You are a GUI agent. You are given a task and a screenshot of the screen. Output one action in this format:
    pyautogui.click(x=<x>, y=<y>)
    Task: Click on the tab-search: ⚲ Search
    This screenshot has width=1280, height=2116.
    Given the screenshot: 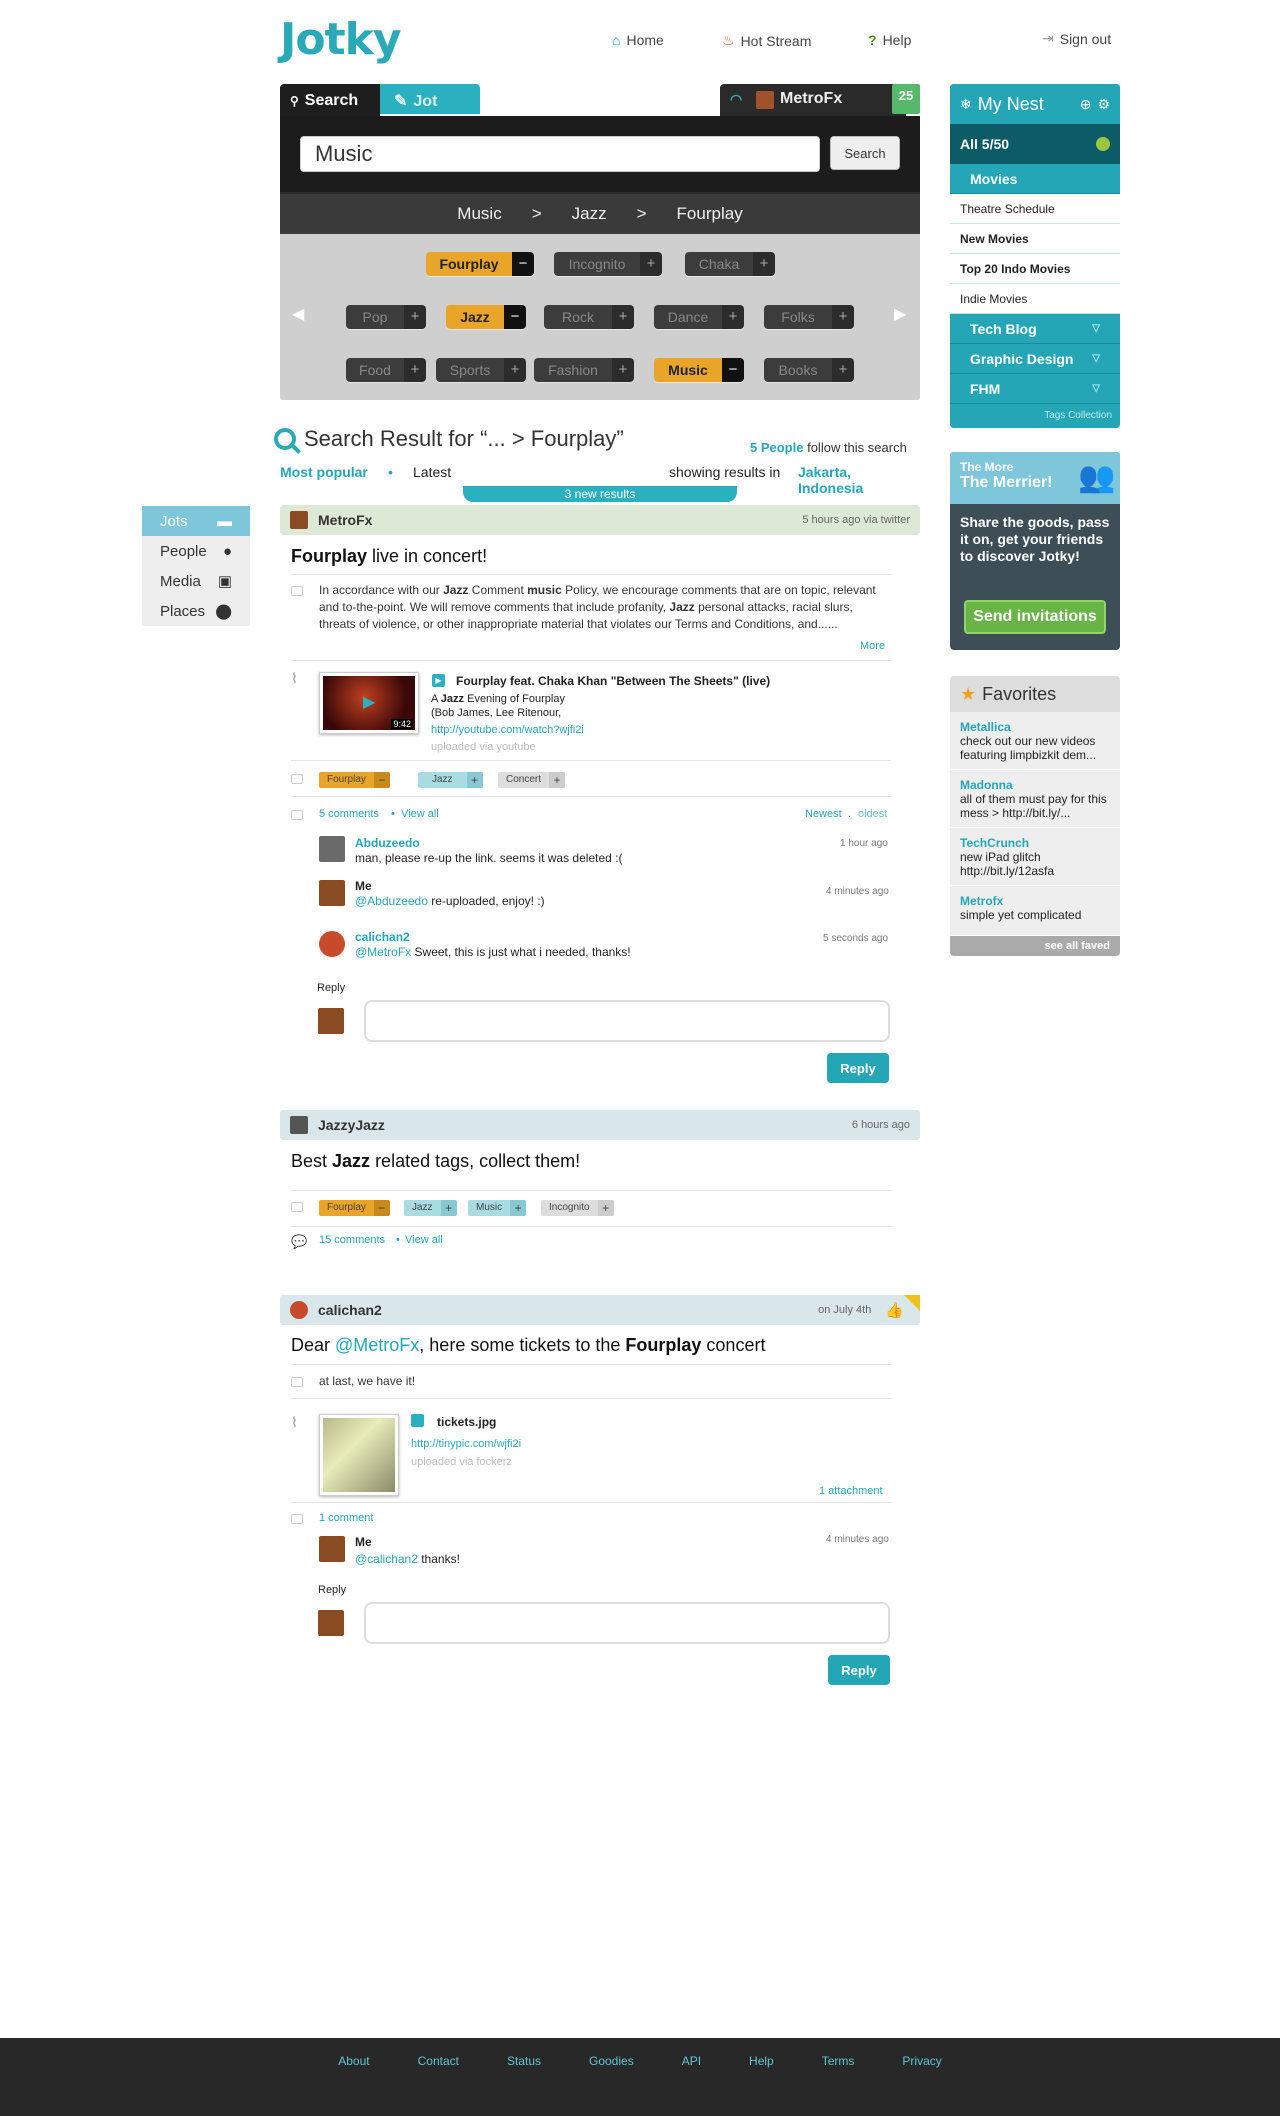 What is the action you would take?
    pyautogui.click(x=330, y=100)
    